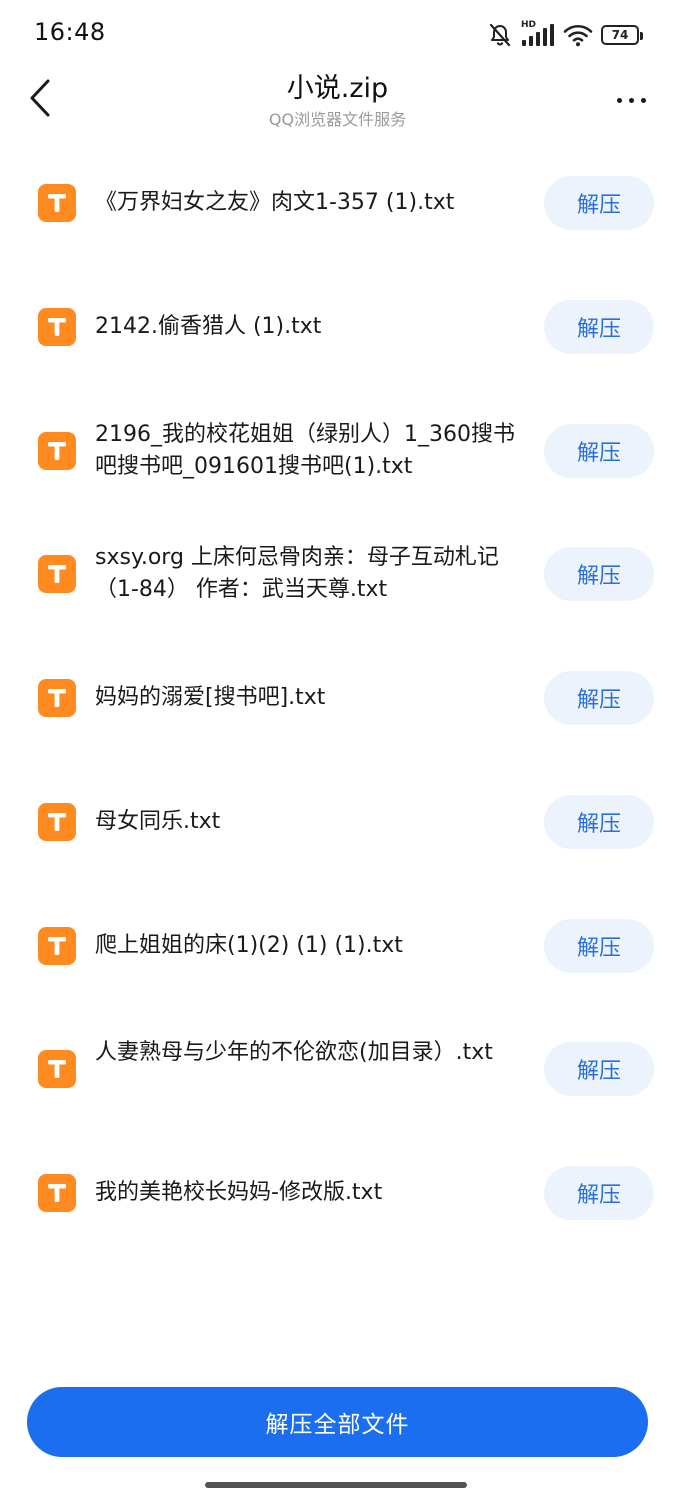 The width and height of the screenshot is (675, 1500). Describe the element at coordinates (210, 697) in the screenshot. I see `file-name: 妈妈的溺爱[搜书吧].txt` at that location.